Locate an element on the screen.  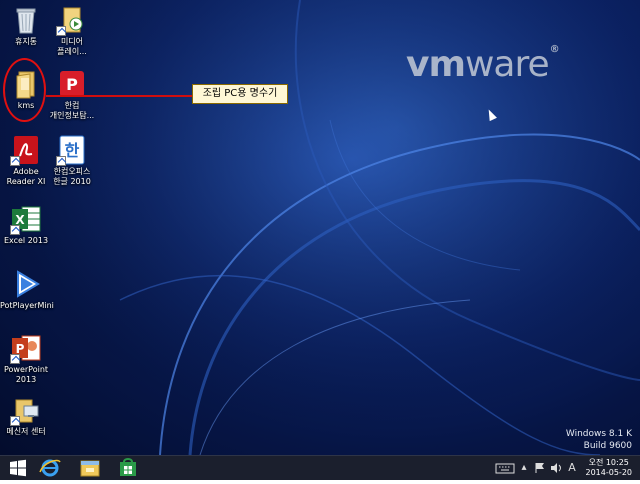
clock-date: 2014-05-20 is located at coordinates (609, 472).